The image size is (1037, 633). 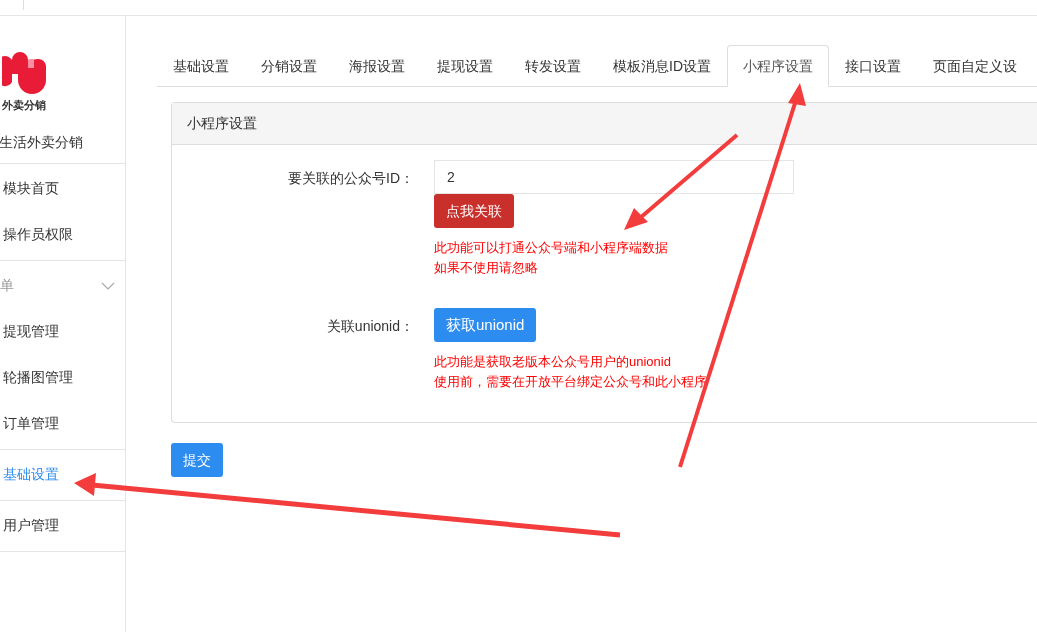 I want to click on sidebar-item: 操作员权限, so click(x=36, y=234).